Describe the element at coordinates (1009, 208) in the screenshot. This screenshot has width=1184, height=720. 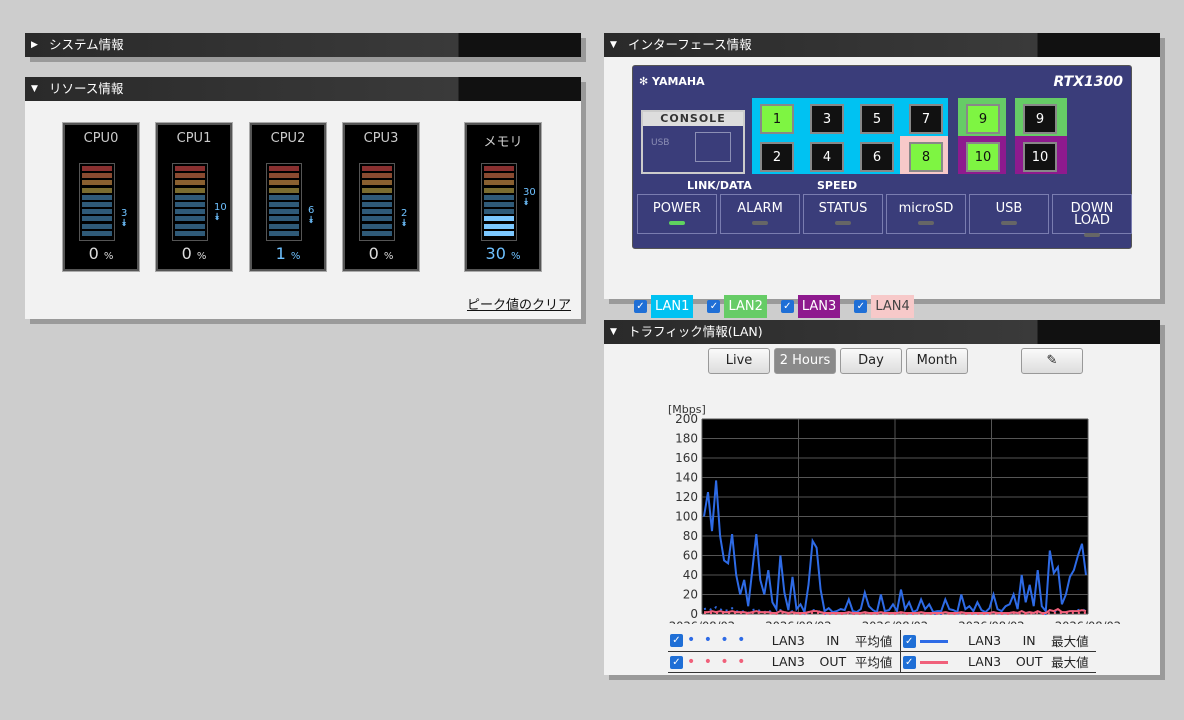
I see `front-button-label: USB` at that location.